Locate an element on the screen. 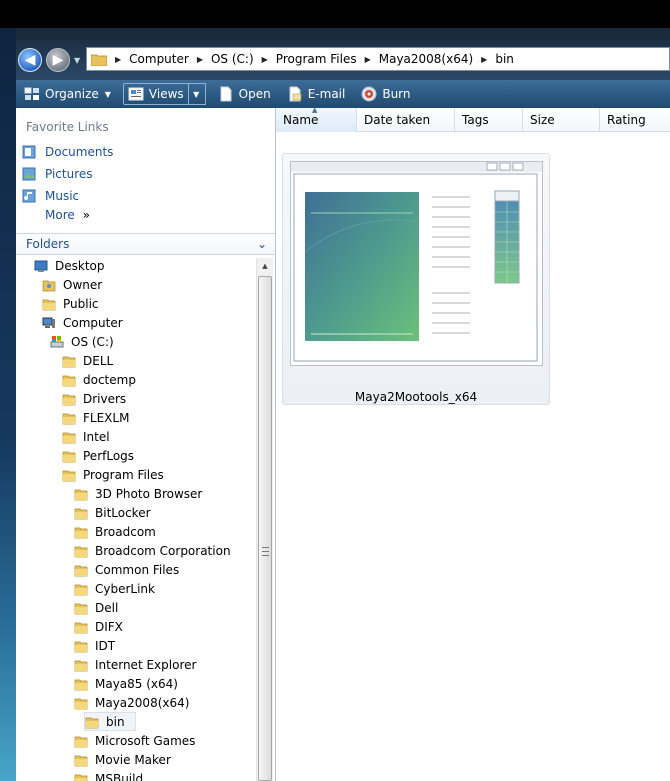 Image resolution: width=670 pixels, height=781 pixels. column-headers: ▲ Name Date taken Tags Size Rating is located at coordinates (473, 119).